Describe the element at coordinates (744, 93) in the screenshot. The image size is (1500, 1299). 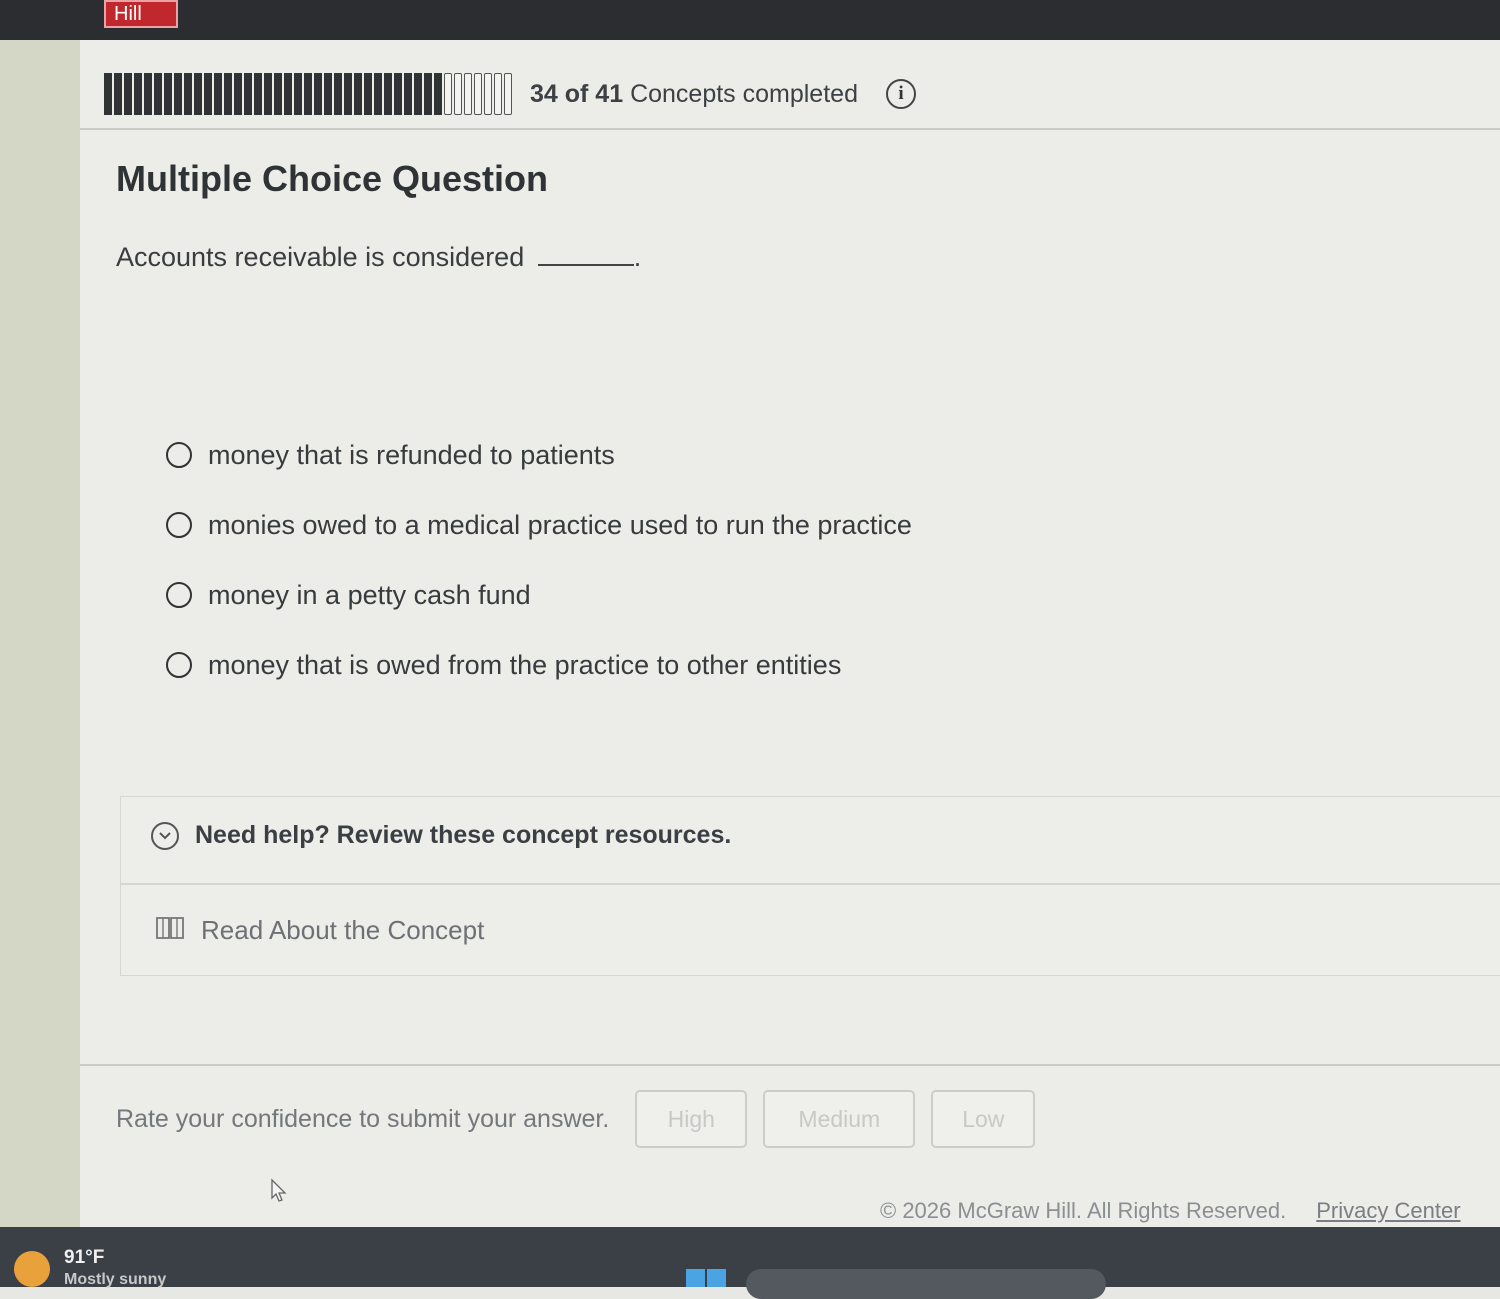
I see `progress-label: Concepts completed` at that location.